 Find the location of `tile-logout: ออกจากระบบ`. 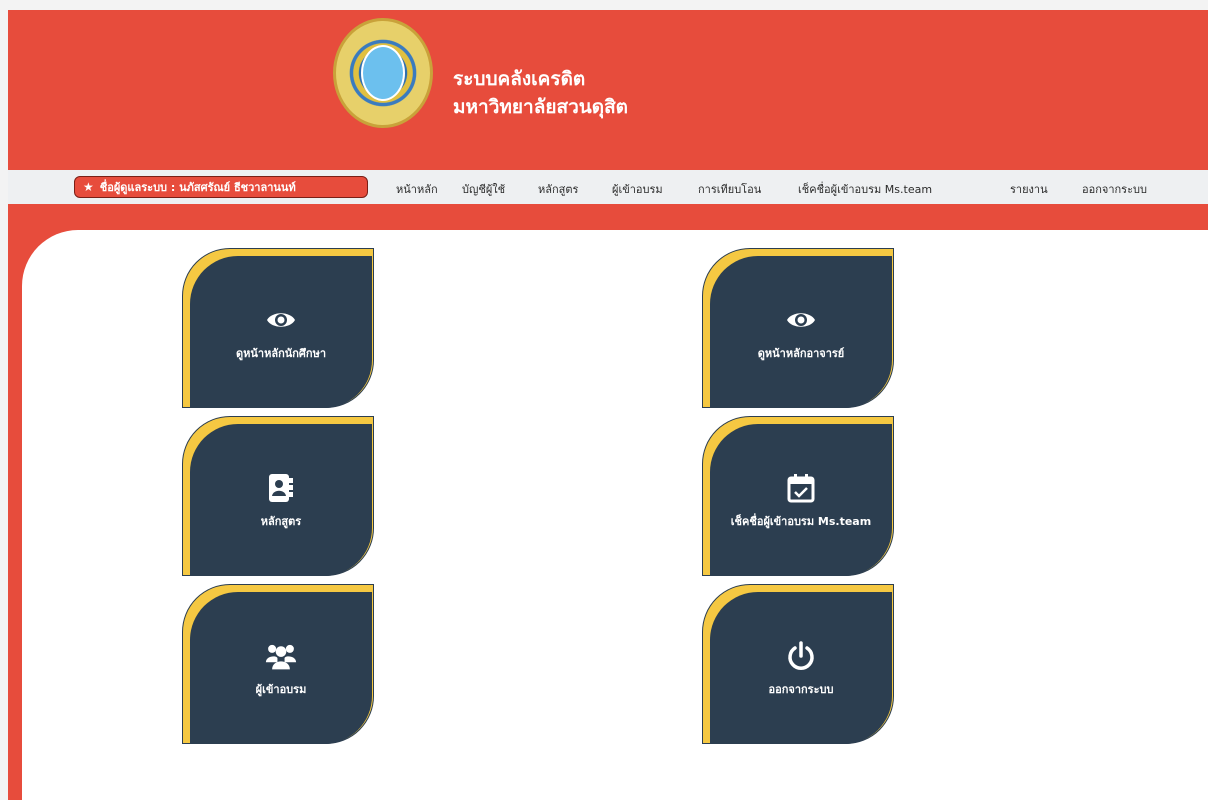

tile-logout: ออกจากระบบ is located at coordinates (798, 665).